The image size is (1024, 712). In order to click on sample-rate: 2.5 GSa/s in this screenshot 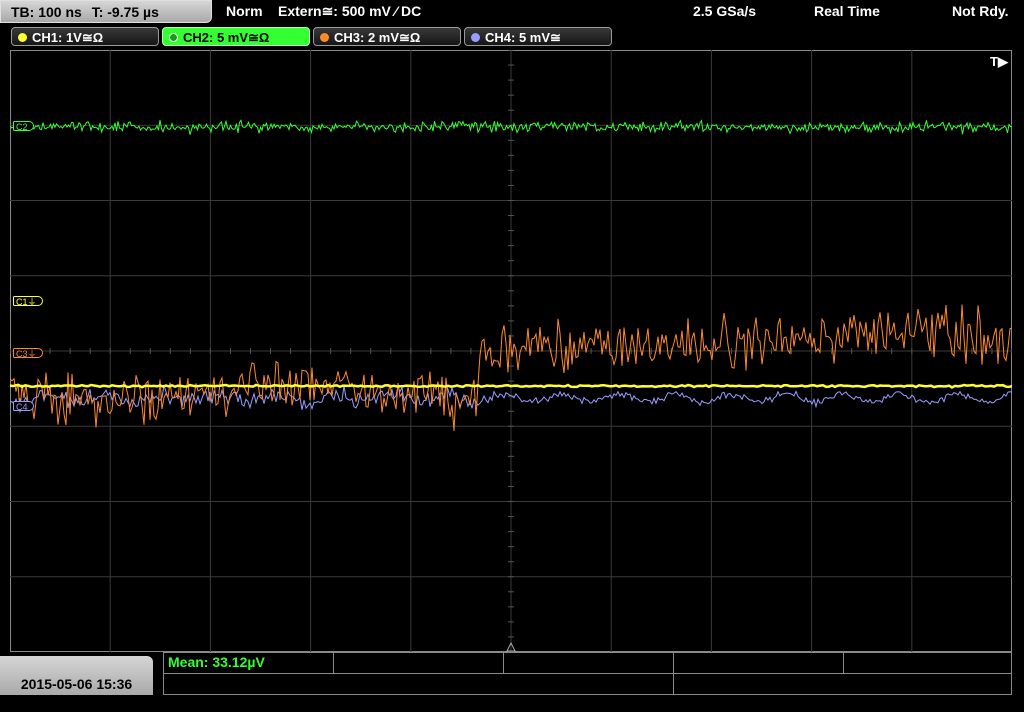, I will do `click(725, 11)`.